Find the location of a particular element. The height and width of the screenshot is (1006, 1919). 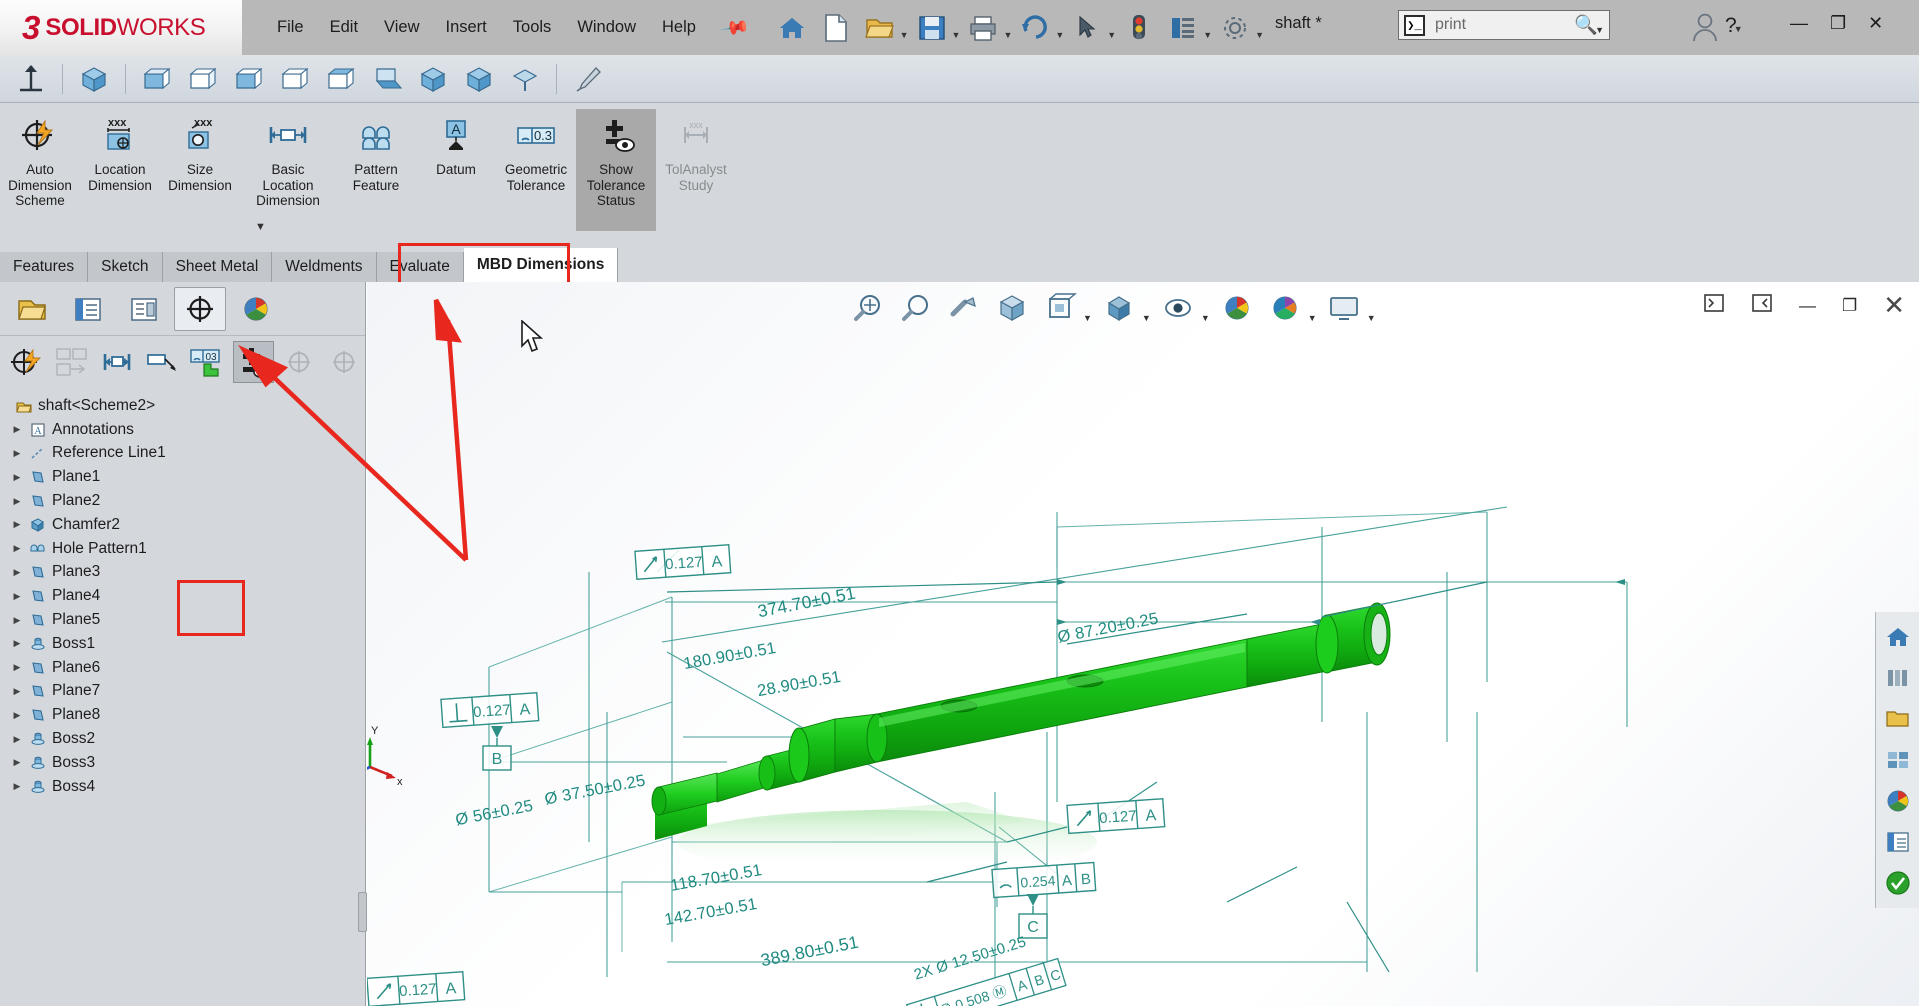

basic-location-dimension-button: Basic Location Dimension is located at coordinates (288, 170).